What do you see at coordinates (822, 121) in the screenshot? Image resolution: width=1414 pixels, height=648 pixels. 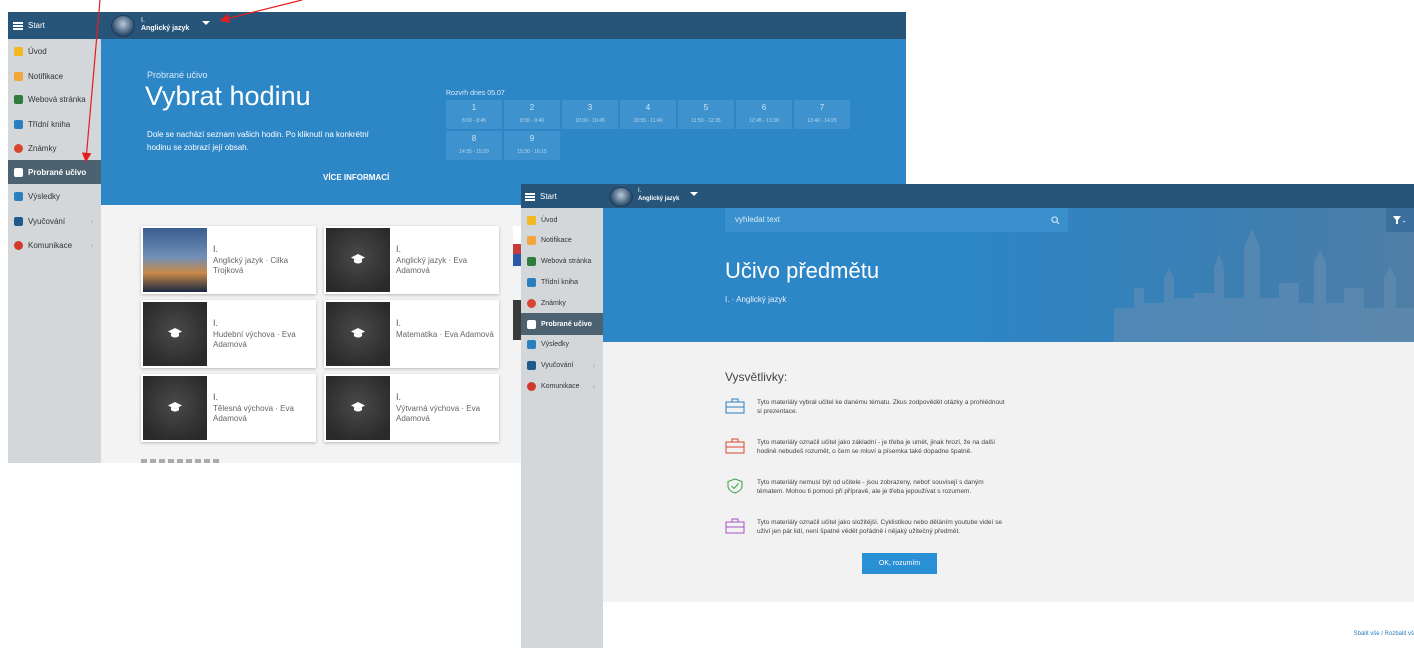 I see `slot-time: 13:40 - 14:25` at bounding box center [822, 121].